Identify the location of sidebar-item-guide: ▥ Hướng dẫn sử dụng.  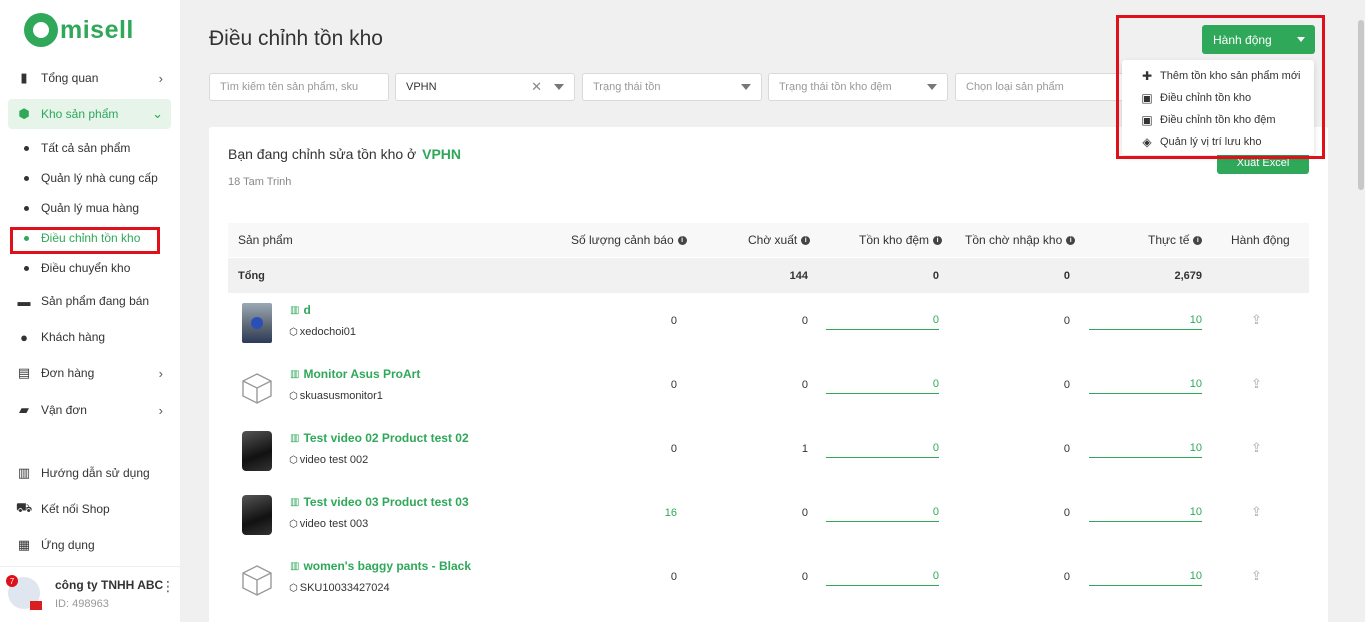
(89, 473).